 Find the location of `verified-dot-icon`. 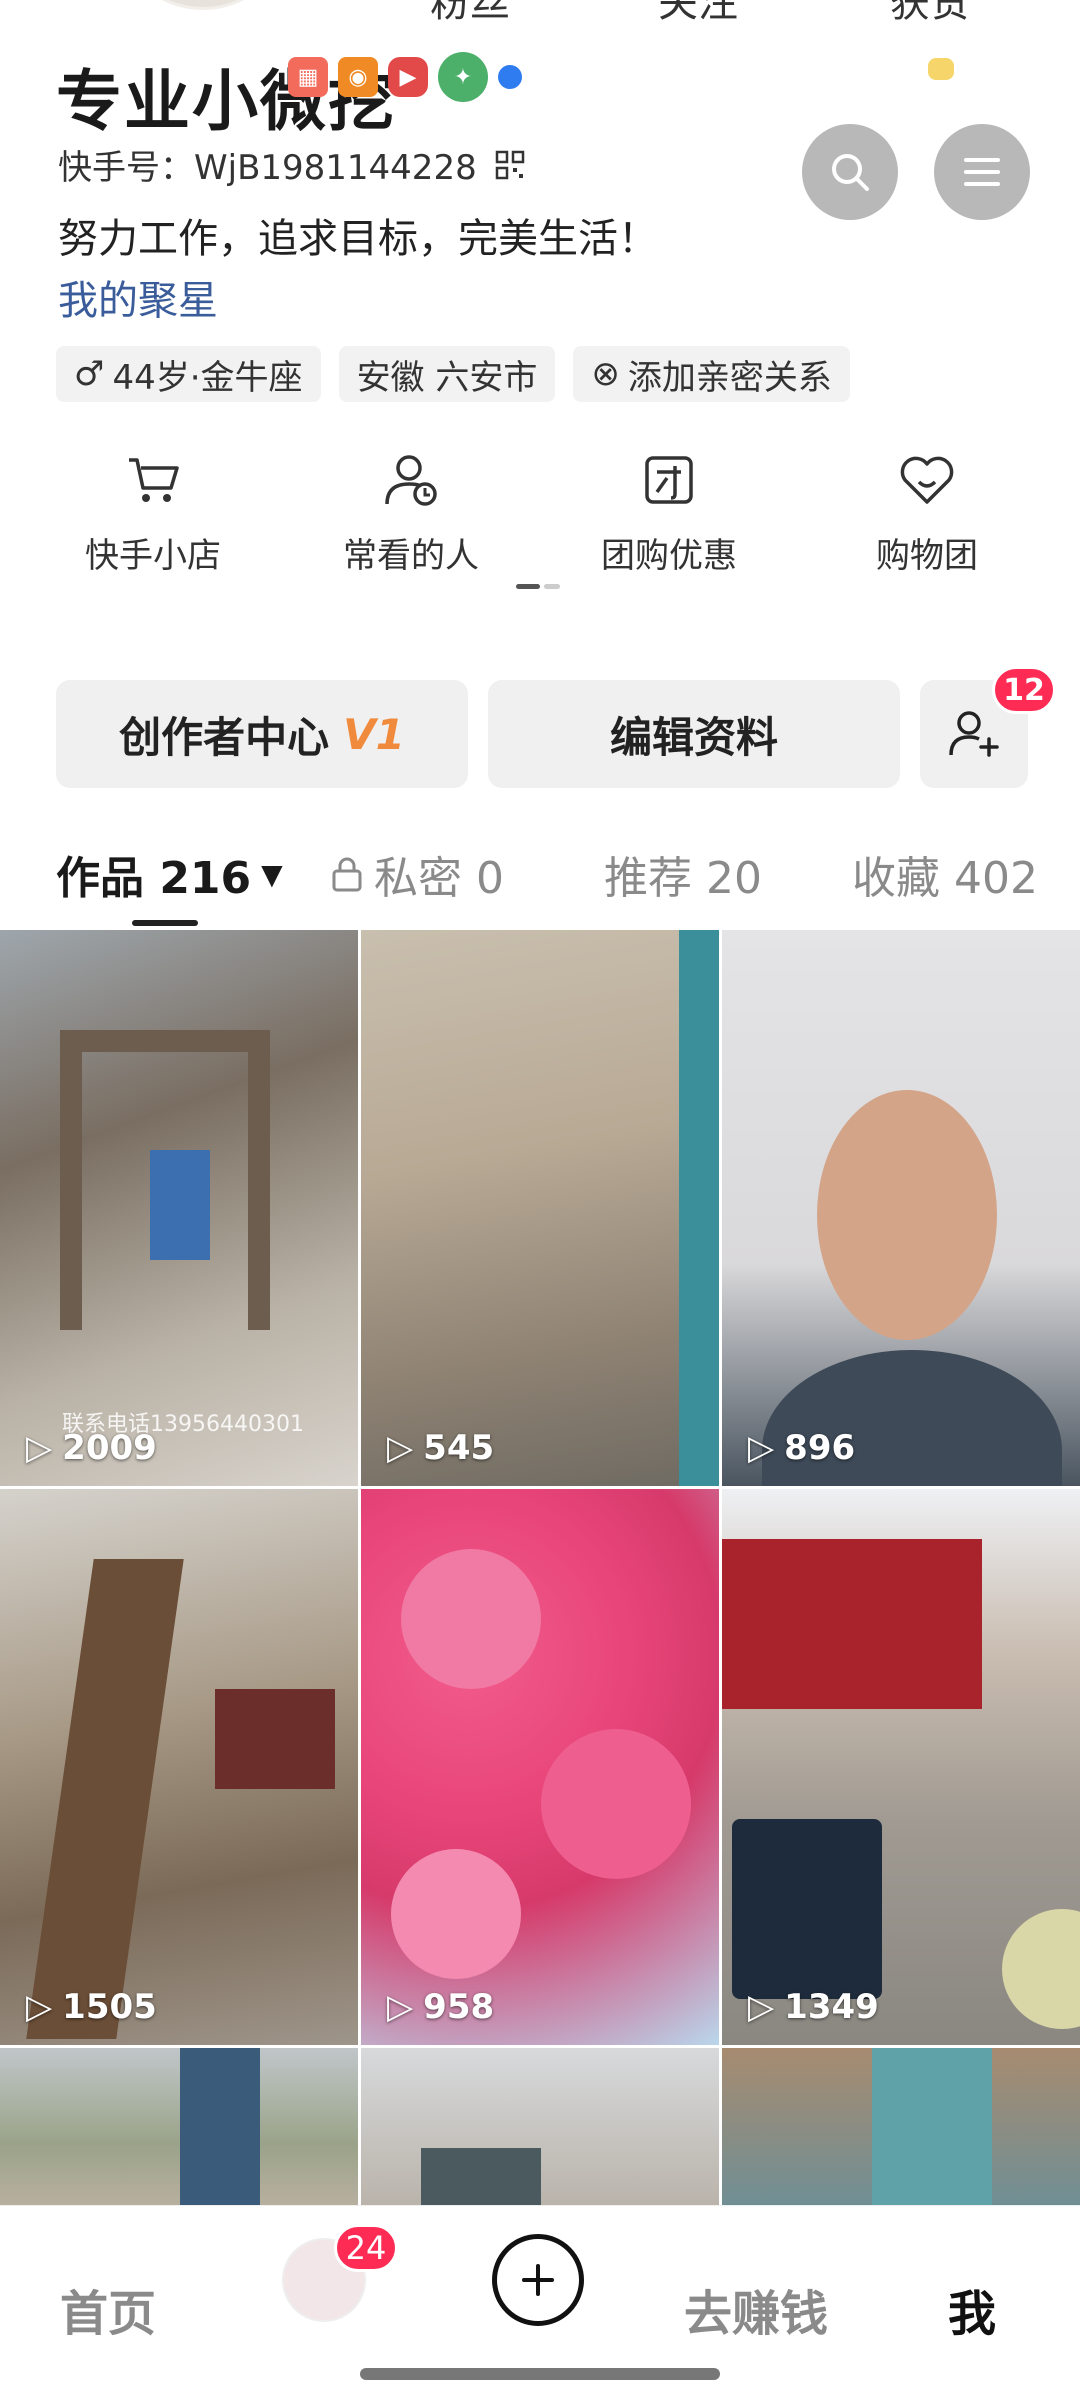

verified-dot-icon is located at coordinates (510, 77).